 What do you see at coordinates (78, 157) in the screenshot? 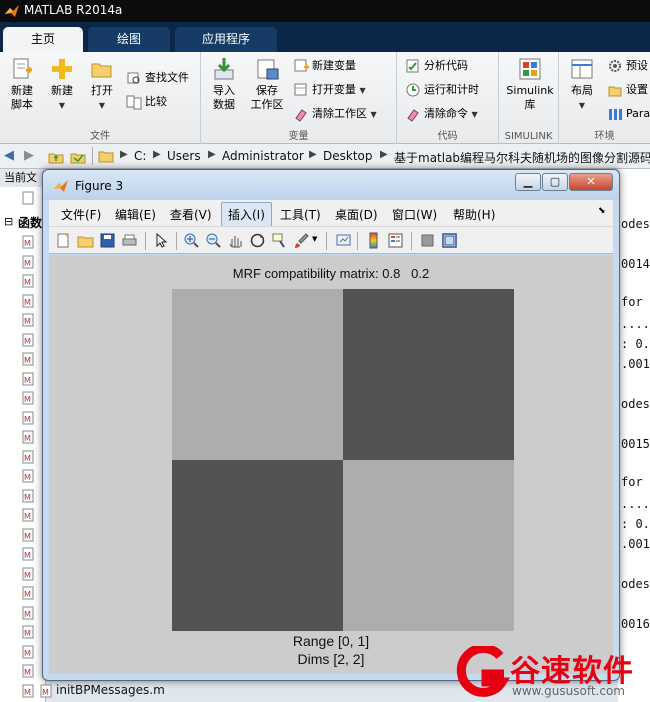
I see `browse-folder-icon` at bounding box center [78, 157].